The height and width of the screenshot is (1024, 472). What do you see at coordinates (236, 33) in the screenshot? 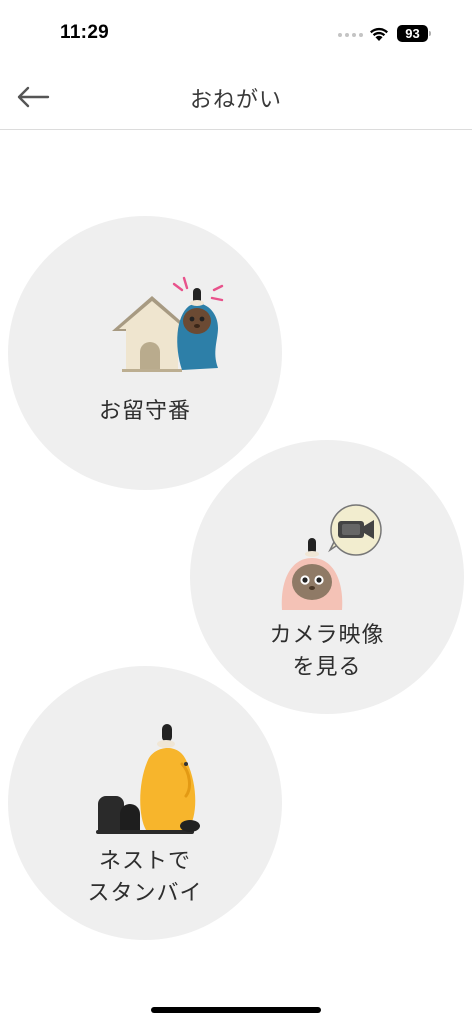
I see `status-bar: 11:29 93` at bounding box center [236, 33].